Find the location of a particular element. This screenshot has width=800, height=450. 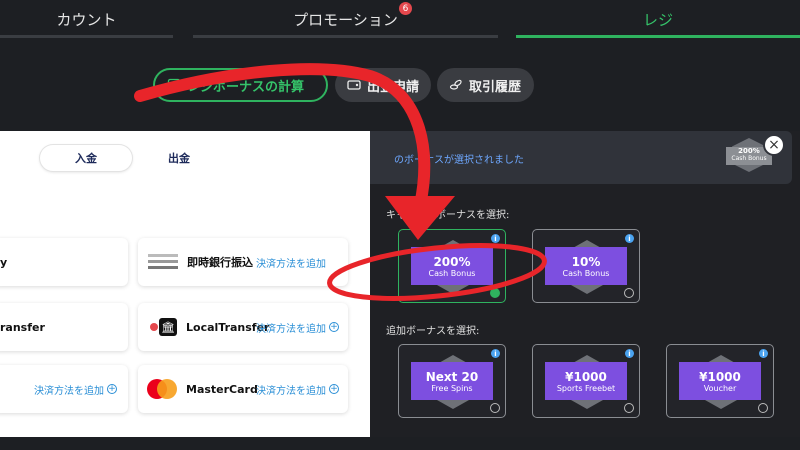

payment-method-card: 即時銀行振込 決済方法を追加 is located at coordinates (243, 262).